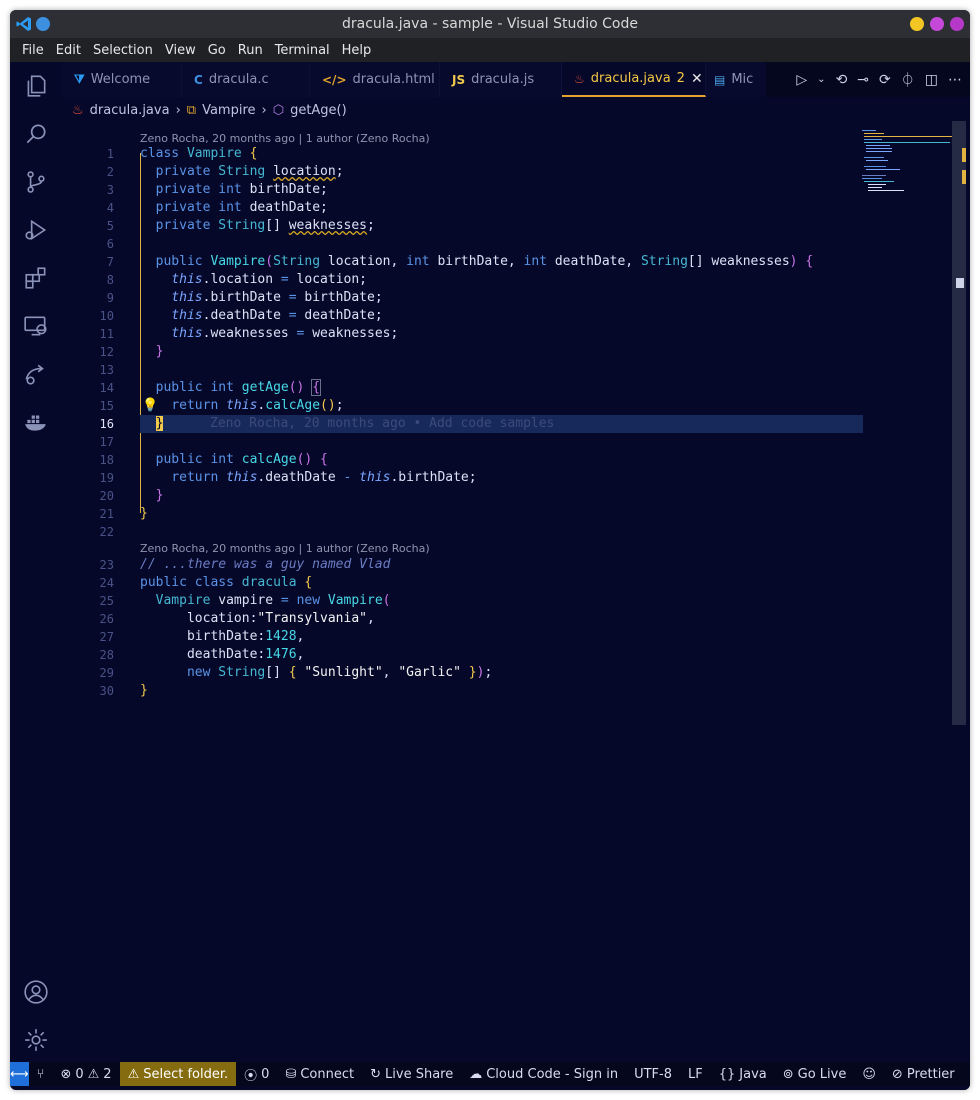 The image size is (980, 1100). What do you see at coordinates (36, 230) in the screenshot?
I see `run-debug-icon` at bounding box center [36, 230].